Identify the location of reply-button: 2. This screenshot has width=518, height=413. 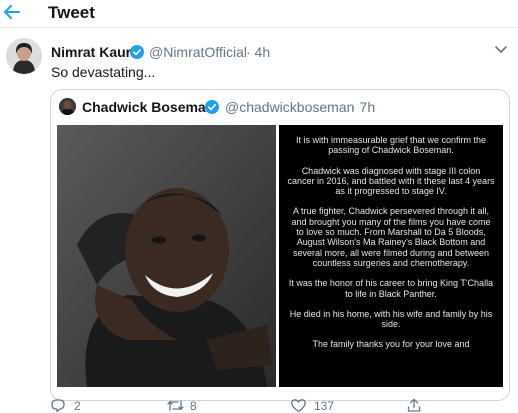
(75, 405).